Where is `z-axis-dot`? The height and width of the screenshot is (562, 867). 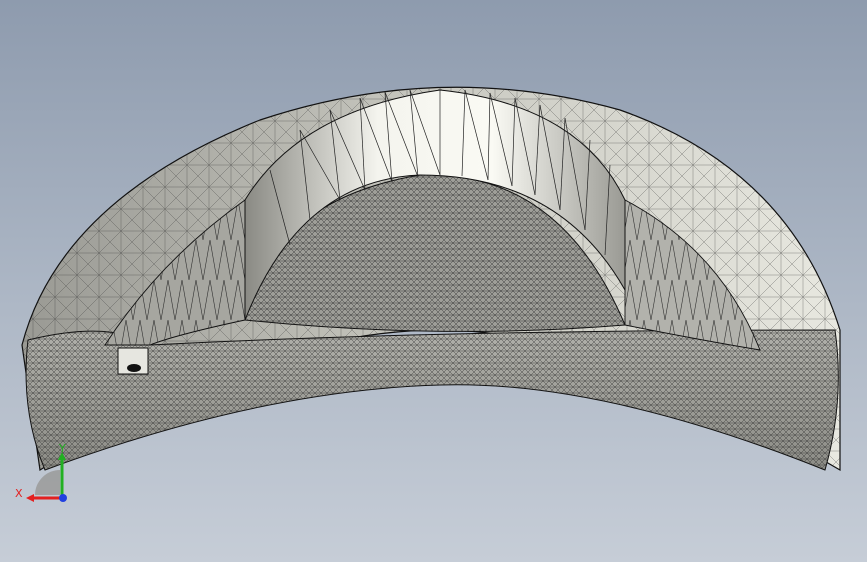
z-axis-dot is located at coordinates (63, 498).